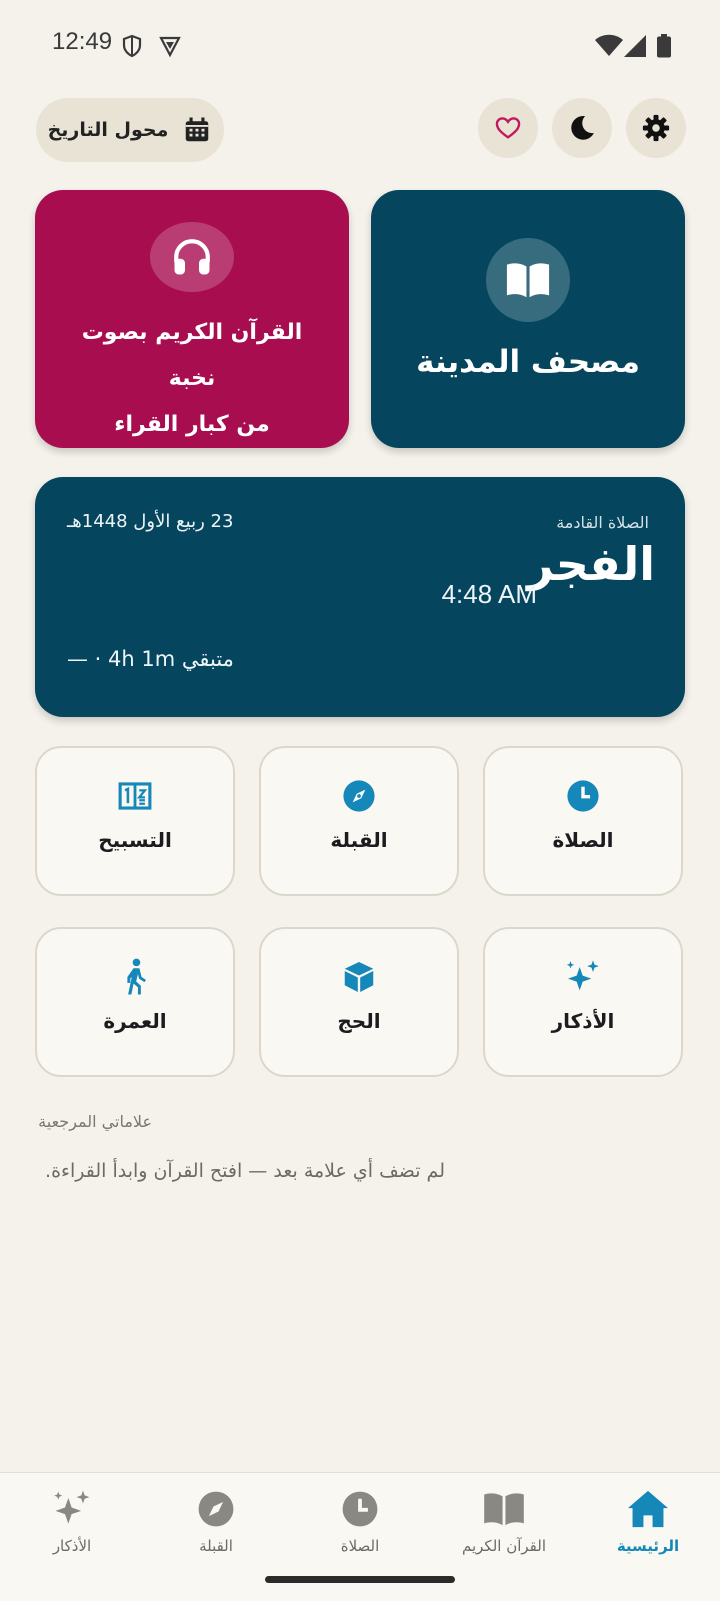  I want to click on date-converter-label: محول التاريخ, so click(108, 130).